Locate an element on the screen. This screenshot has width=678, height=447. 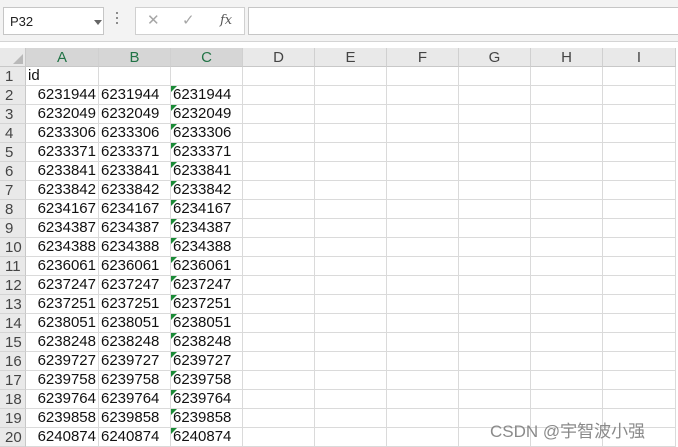
row-header: 2 is located at coordinates (13, 95).